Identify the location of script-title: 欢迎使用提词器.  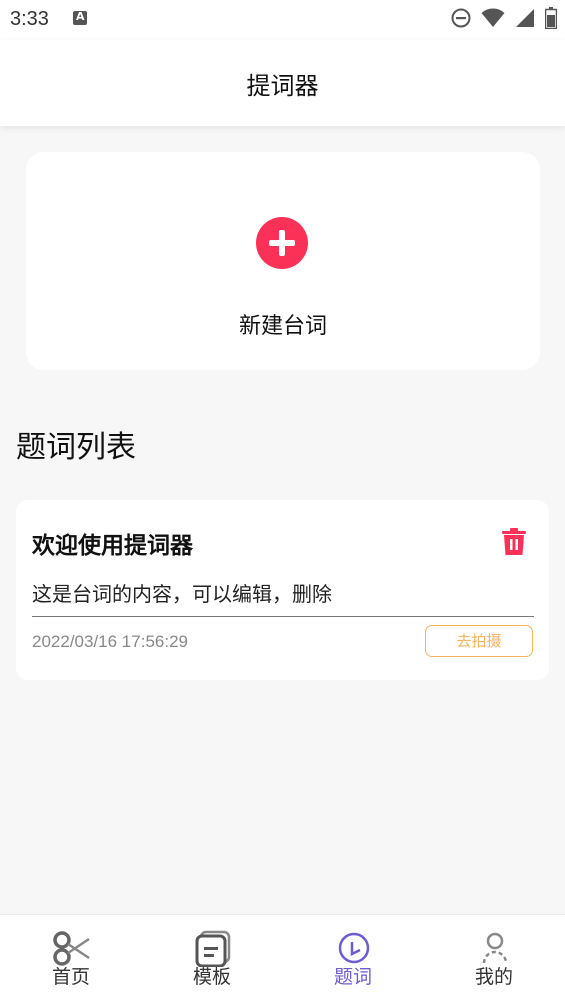
(112, 546).